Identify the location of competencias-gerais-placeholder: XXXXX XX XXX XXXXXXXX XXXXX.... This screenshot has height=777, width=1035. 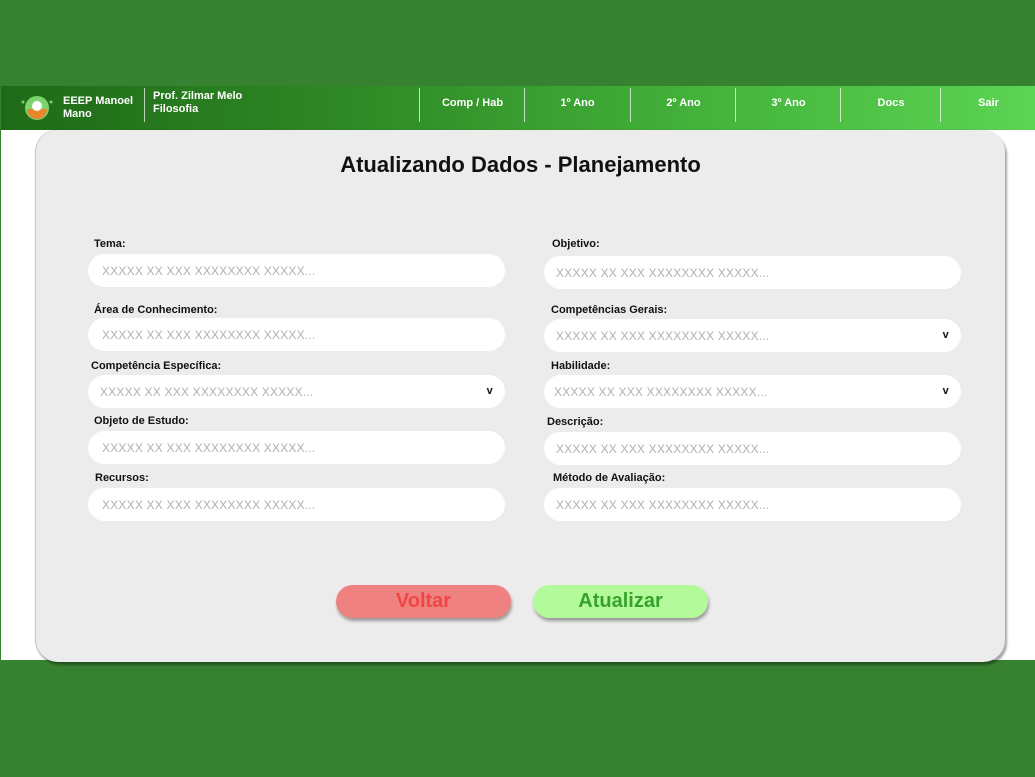
(663, 335).